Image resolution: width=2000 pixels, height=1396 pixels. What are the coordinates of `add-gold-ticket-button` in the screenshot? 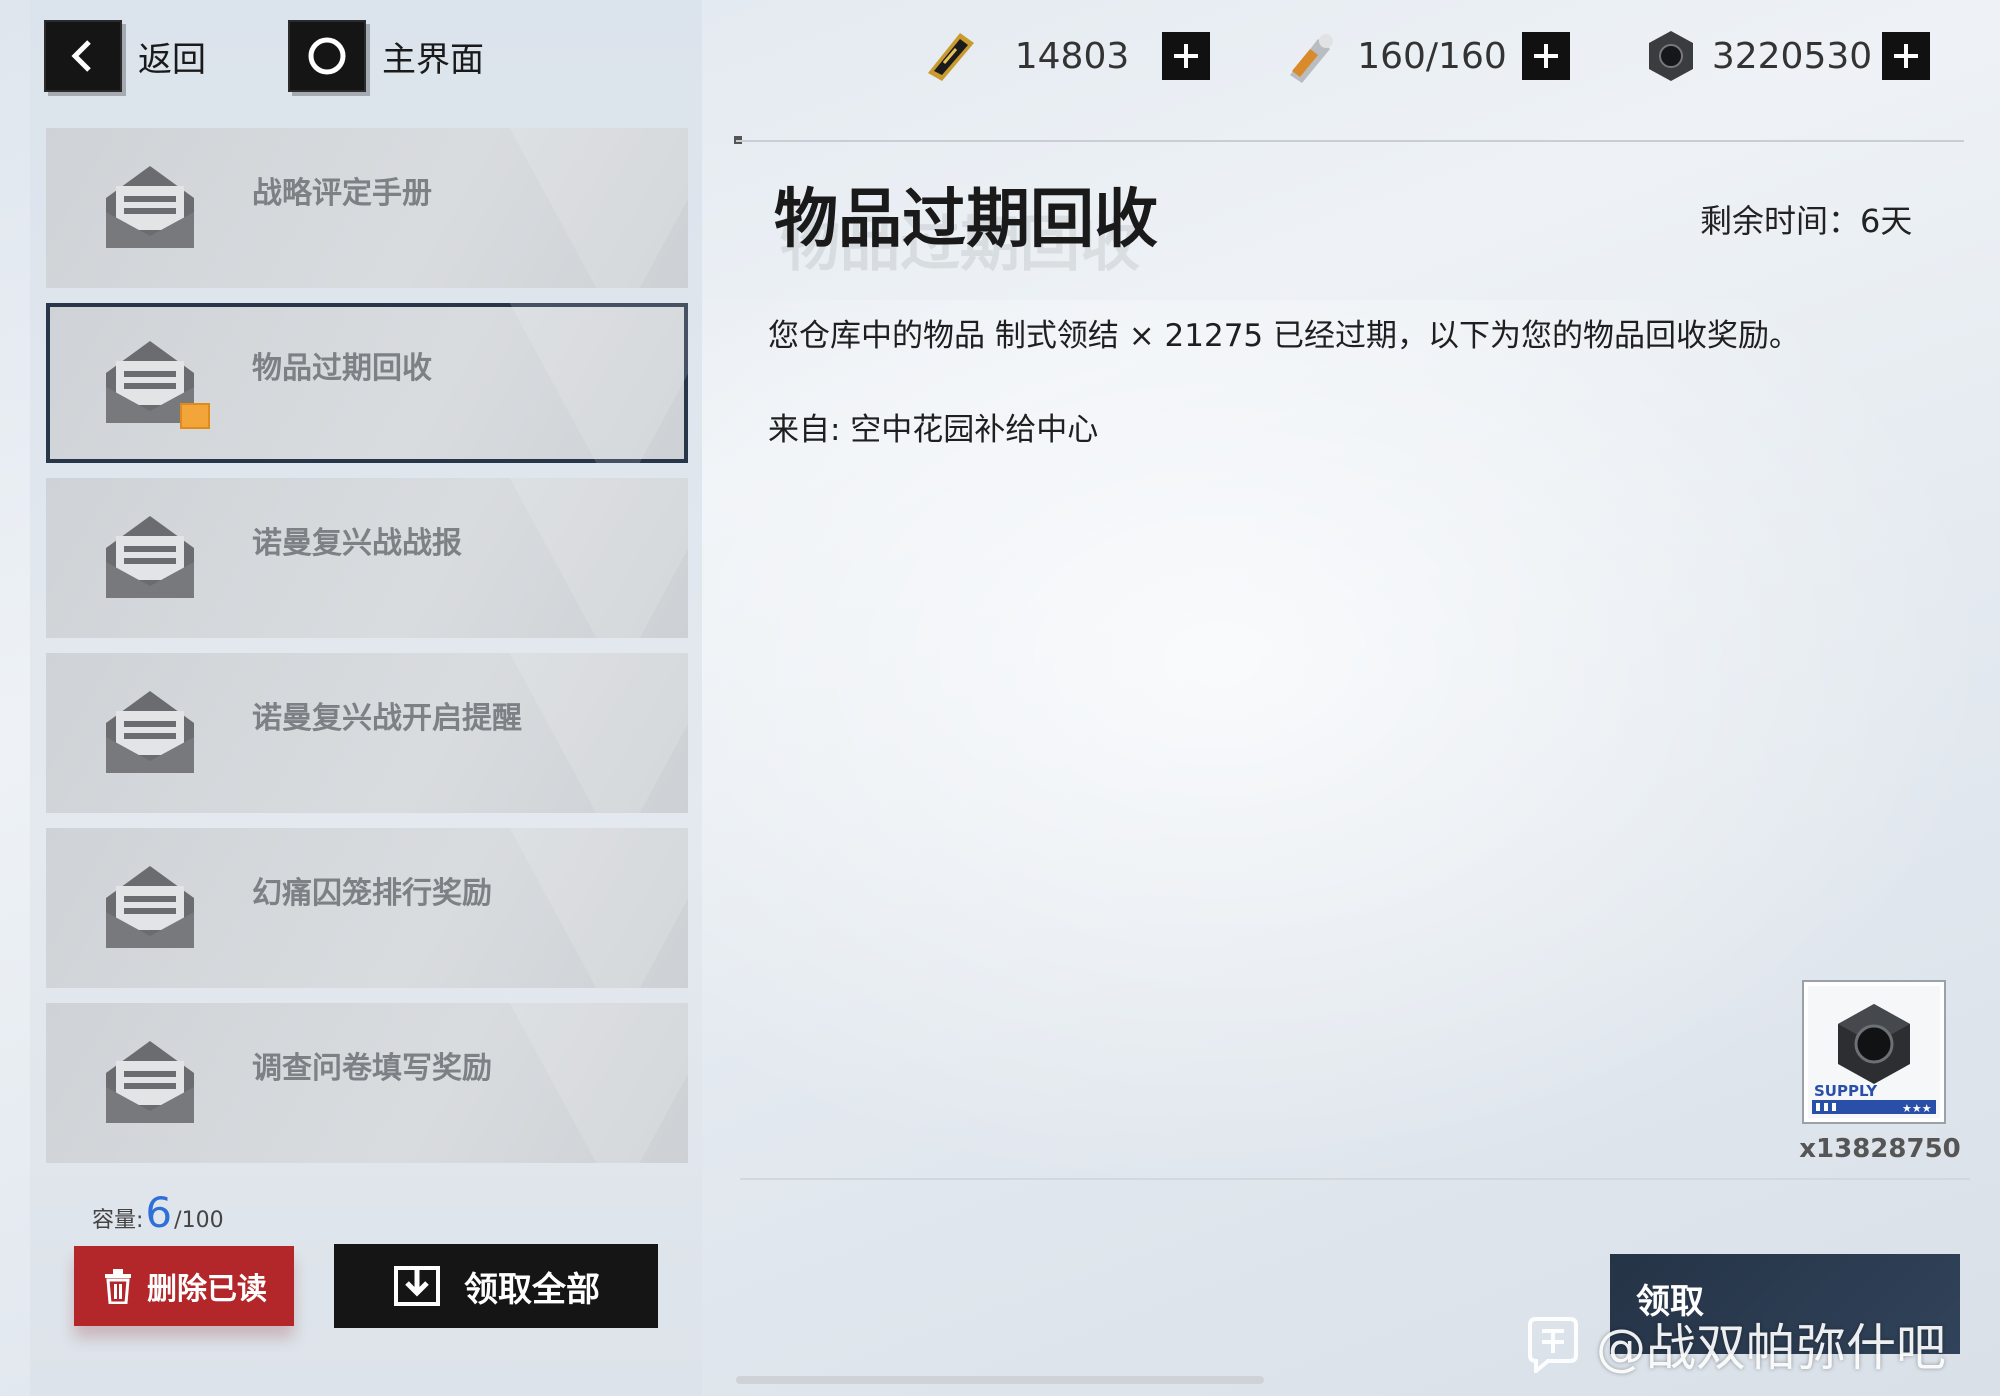 It's located at (1186, 56).